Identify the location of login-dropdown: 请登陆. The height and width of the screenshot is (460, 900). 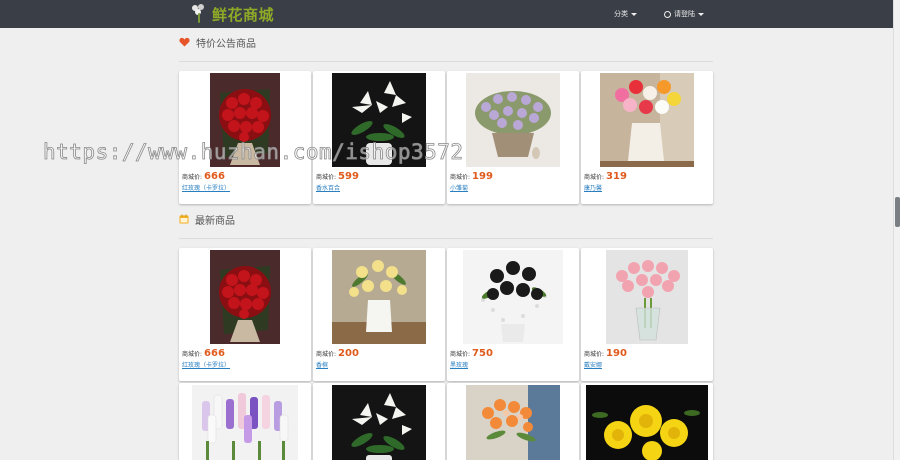
(684, 14).